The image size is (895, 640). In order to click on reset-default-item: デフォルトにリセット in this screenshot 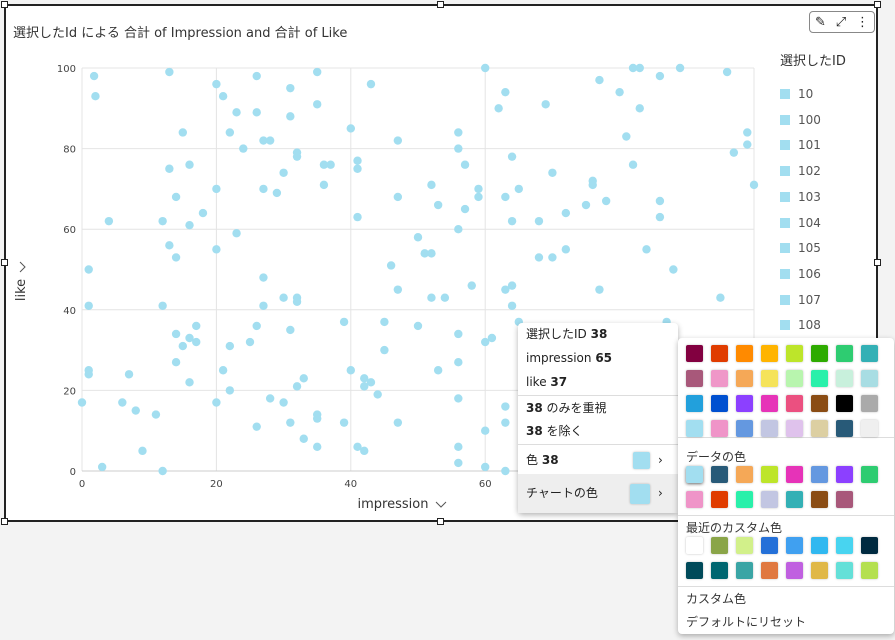, I will do `click(746, 621)`.